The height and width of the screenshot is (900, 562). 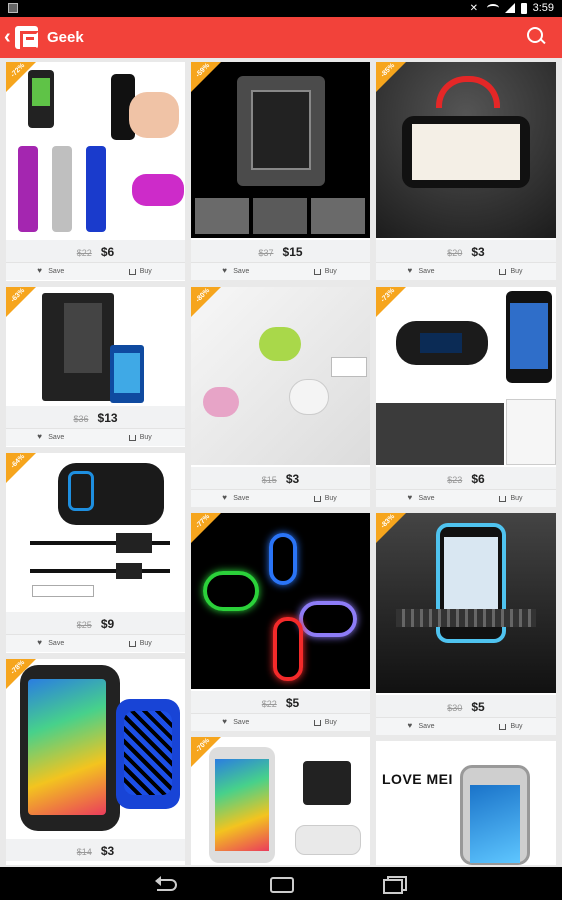 I want to click on discount-badge: -73%, so click(x=391, y=302).